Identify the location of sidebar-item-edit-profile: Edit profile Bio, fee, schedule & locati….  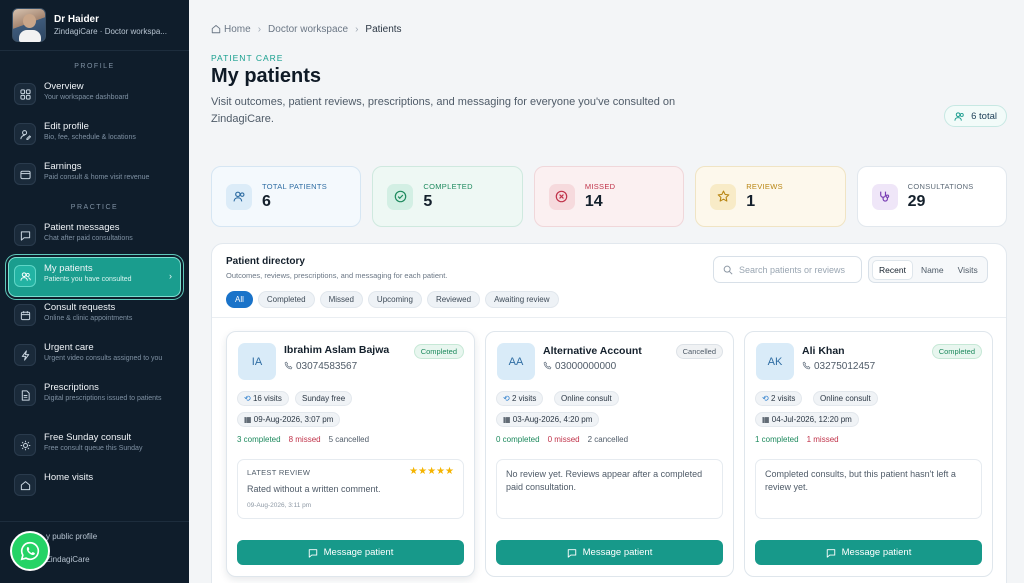
(90, 136).